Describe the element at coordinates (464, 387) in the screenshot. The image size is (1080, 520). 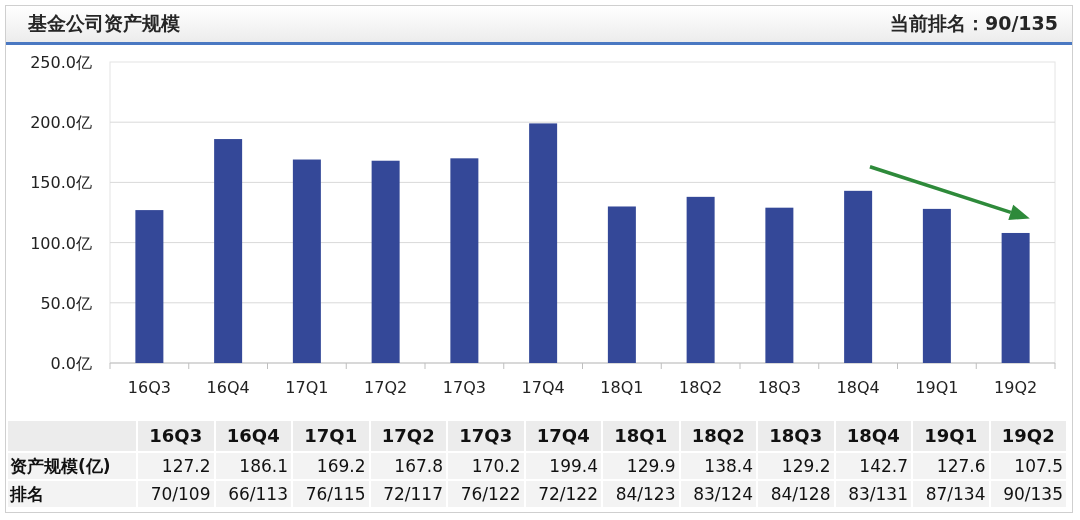
I see `x-axis-label: 17Q3` at that location.